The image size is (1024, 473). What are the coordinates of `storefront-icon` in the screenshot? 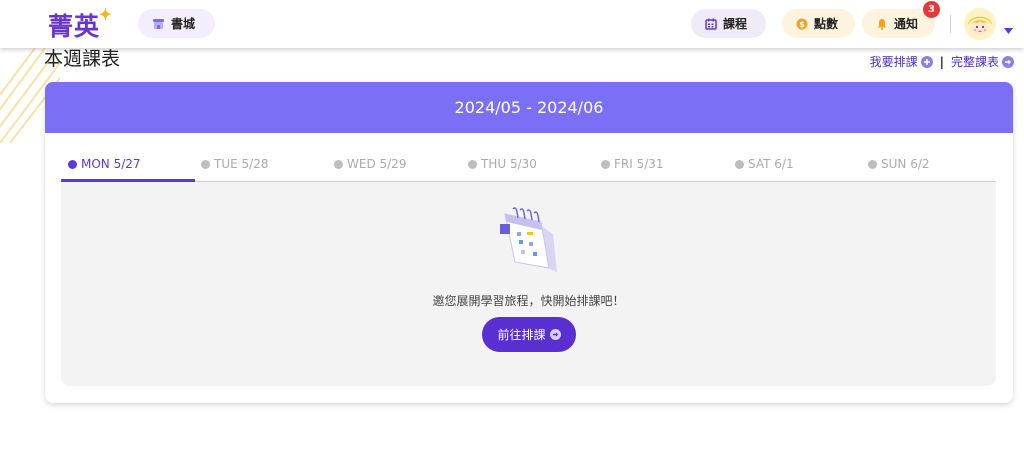 It's located at (158, 24).